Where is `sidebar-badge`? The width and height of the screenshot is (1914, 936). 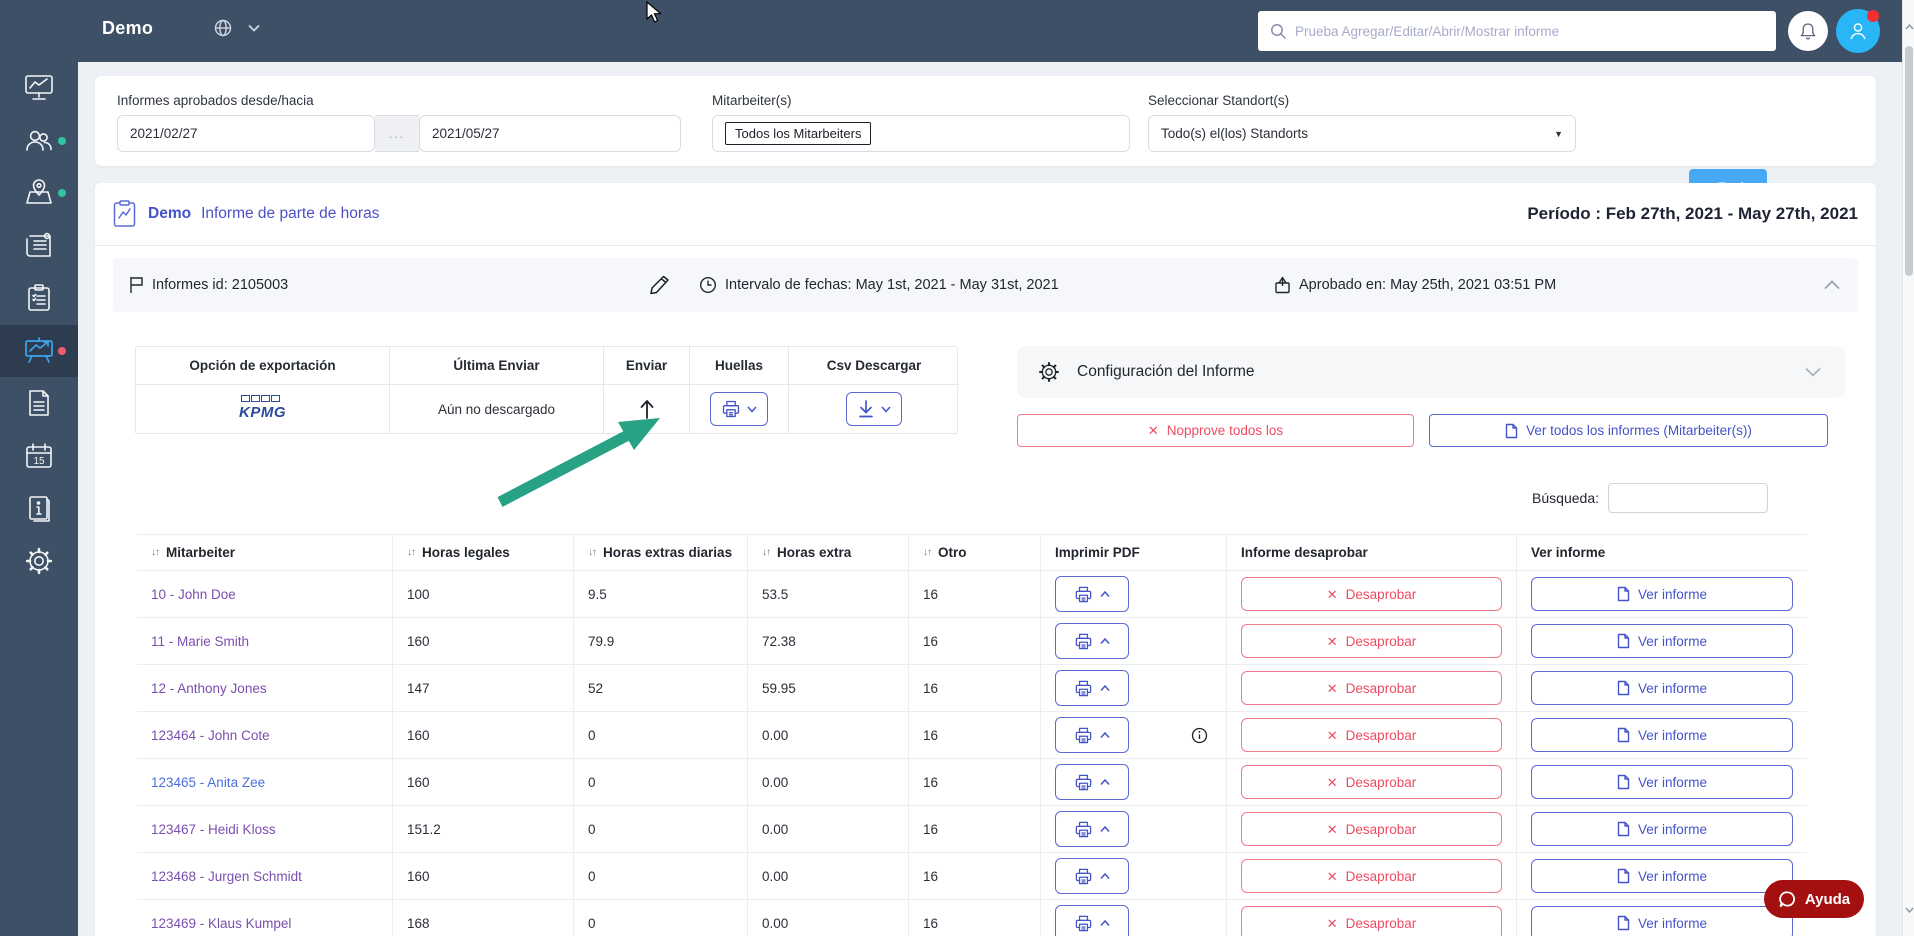
sidebar-badge is located at coordinates (62, 140).